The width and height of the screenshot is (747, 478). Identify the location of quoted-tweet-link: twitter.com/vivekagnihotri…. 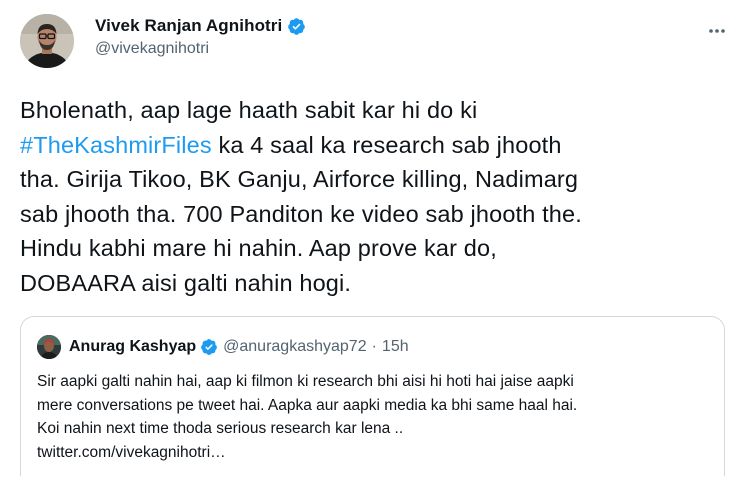
(377, 453).